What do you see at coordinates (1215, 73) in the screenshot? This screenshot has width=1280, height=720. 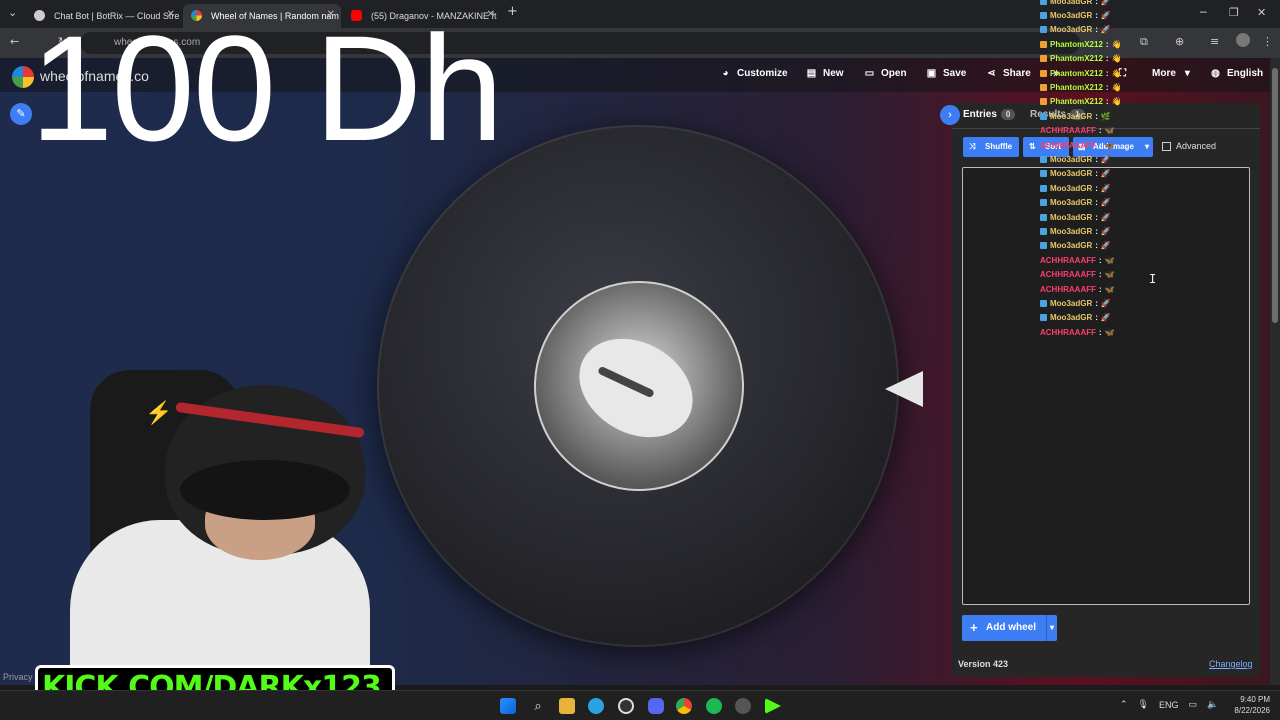 I see `globe-icon: ◍` at bounding box center [1215, 73].